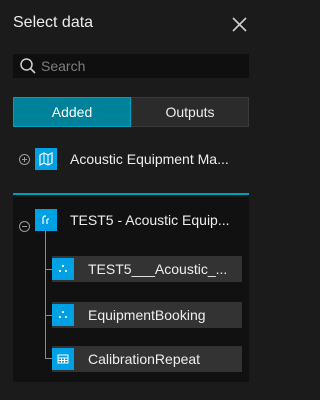 This screenshot has height=400, width=320. I want to click on map-icon, so click(46, 159).